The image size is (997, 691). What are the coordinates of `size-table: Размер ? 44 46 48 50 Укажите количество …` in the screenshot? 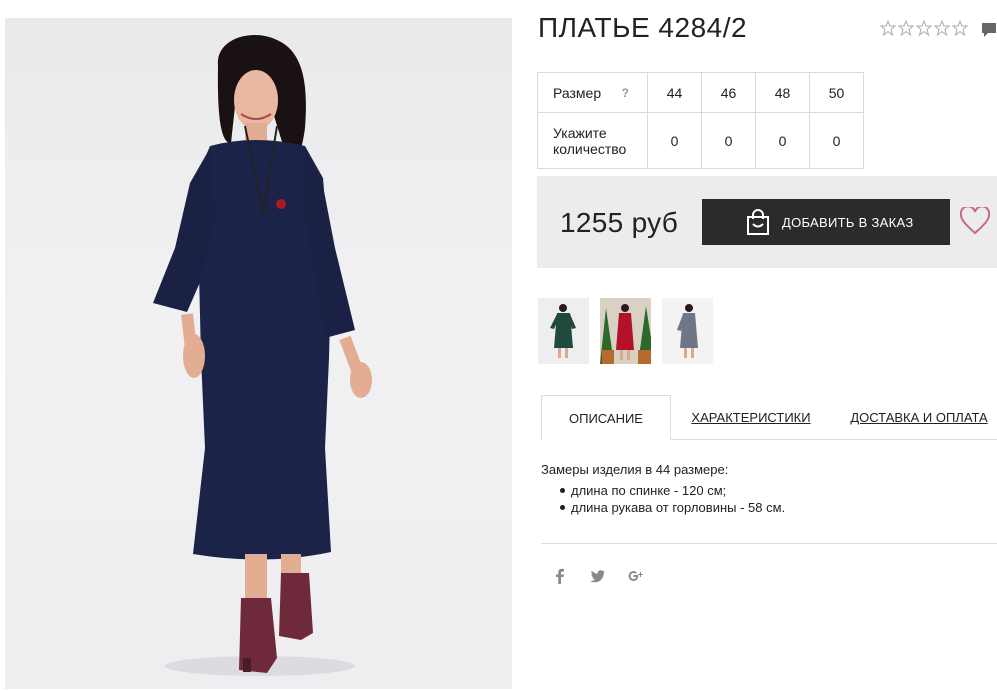 It's located at (700, 120).